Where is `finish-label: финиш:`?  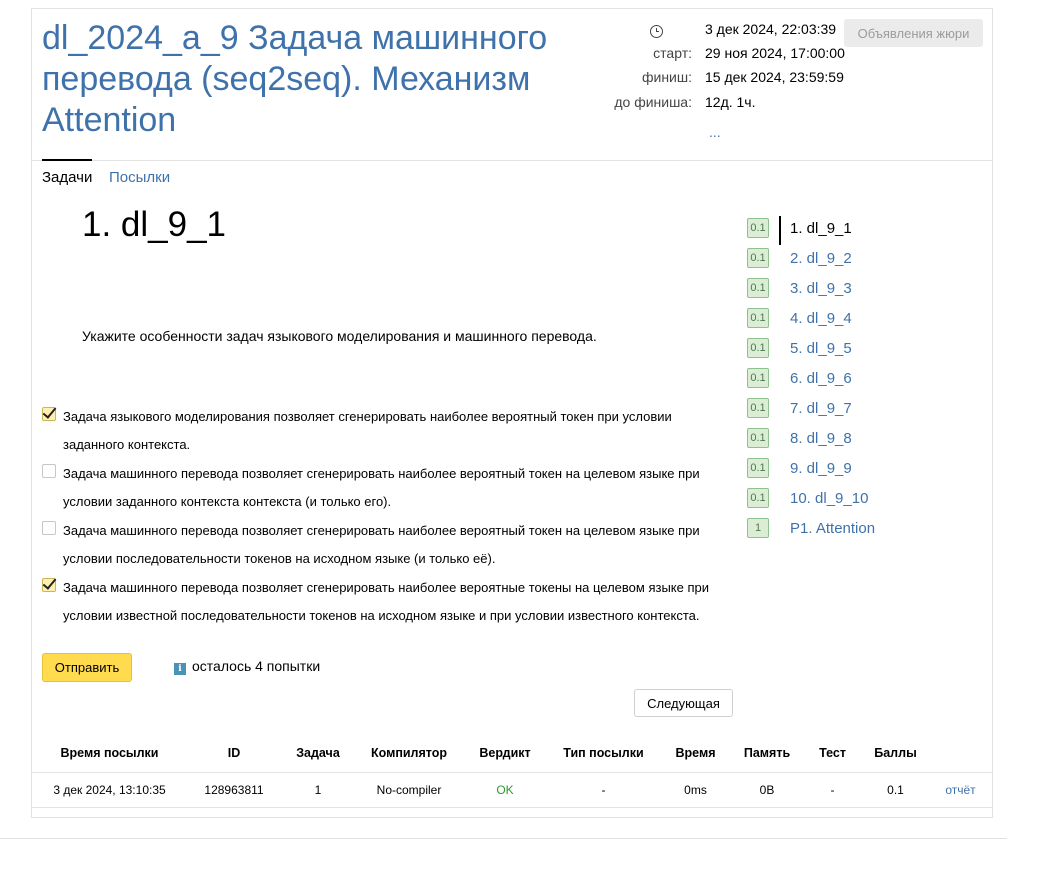 finish-label: финиш: is located at coordinates (666, 77).